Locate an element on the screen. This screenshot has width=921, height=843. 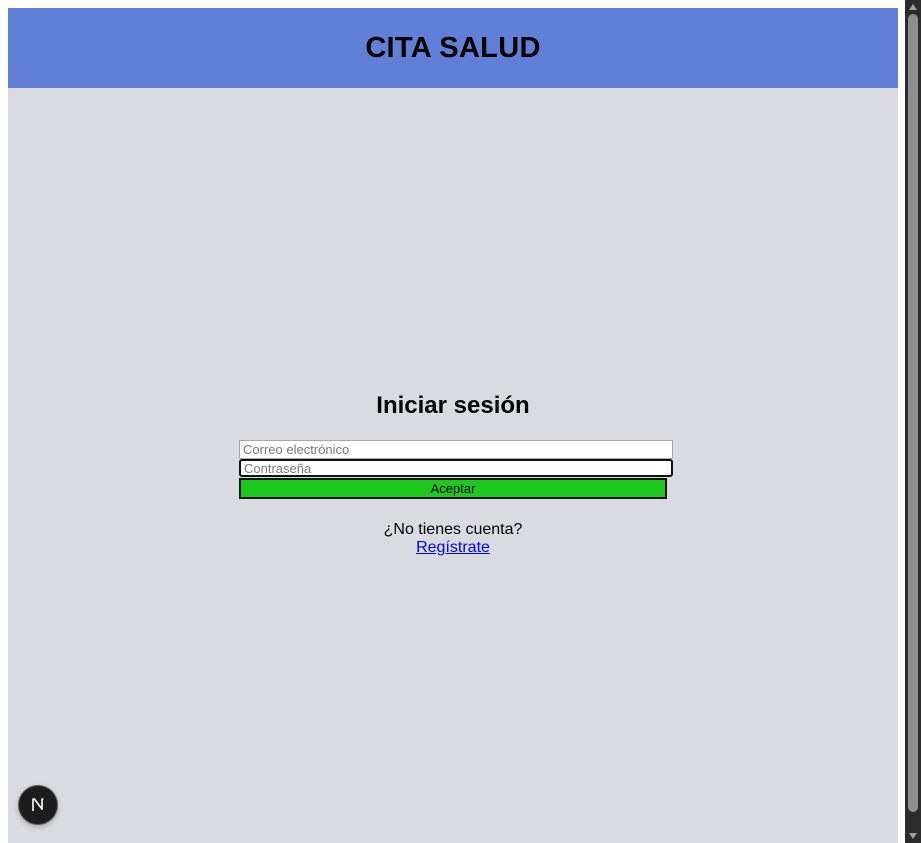
password-field is located at coordinates (456, 468).